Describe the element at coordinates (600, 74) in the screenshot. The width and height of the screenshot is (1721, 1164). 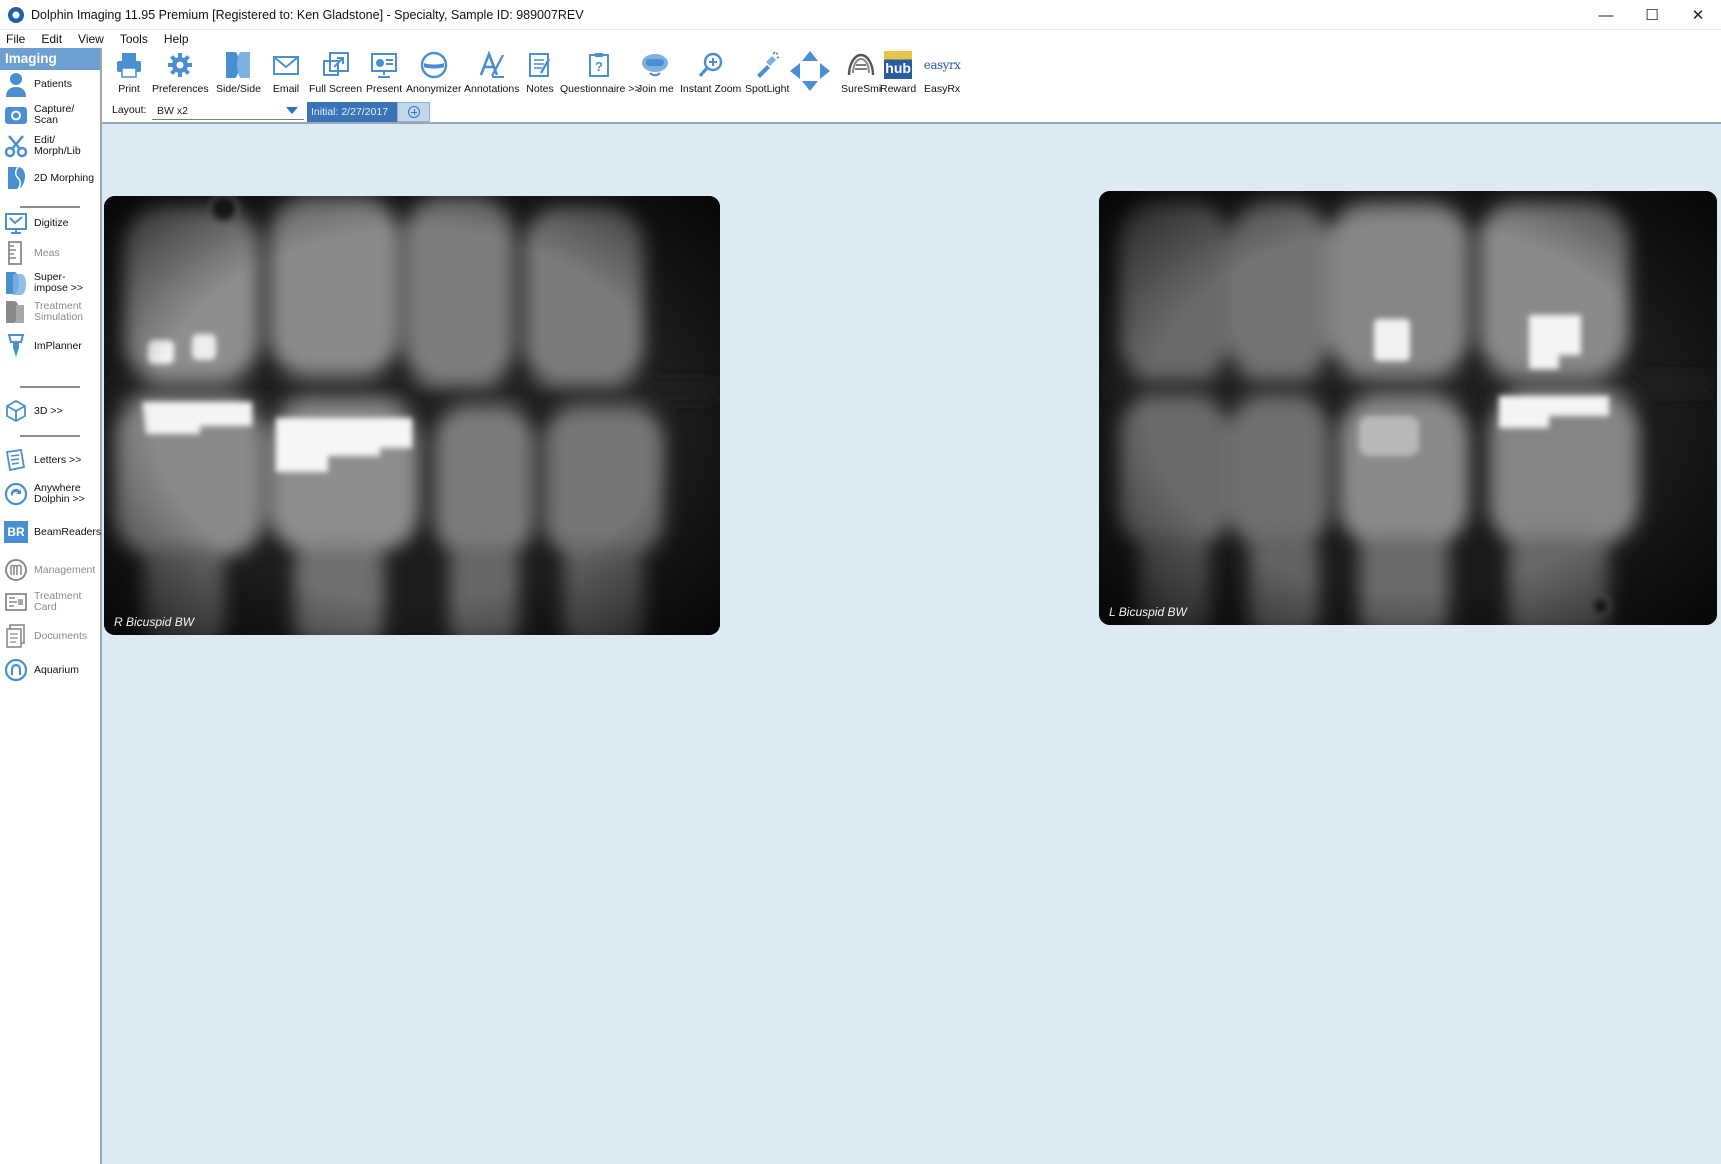
I see `questionnaire-button: ? Questionnaire >>` at that location.